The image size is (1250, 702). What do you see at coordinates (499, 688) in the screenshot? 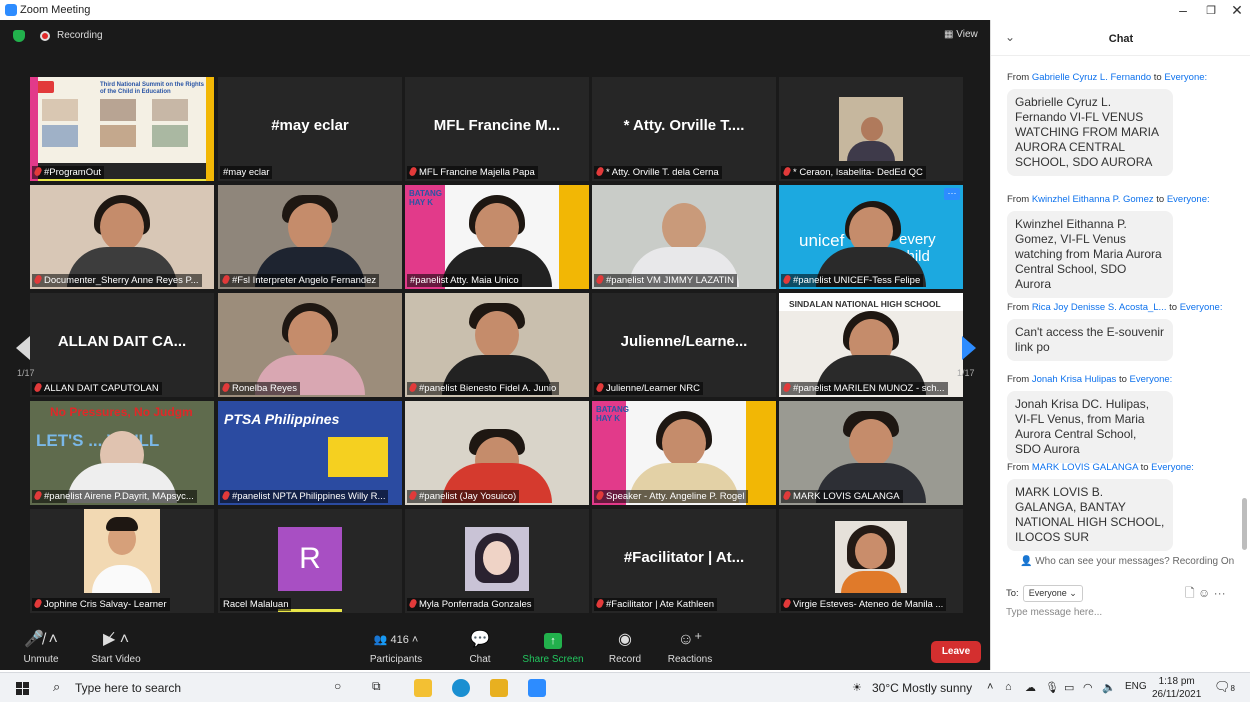
I see `sticky-app-icon` at bounding box center [499, 688].